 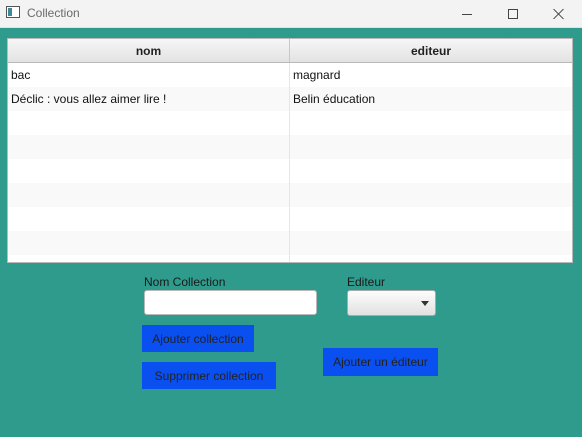 I want to click on editeur-select, so click(x=391, y=303).